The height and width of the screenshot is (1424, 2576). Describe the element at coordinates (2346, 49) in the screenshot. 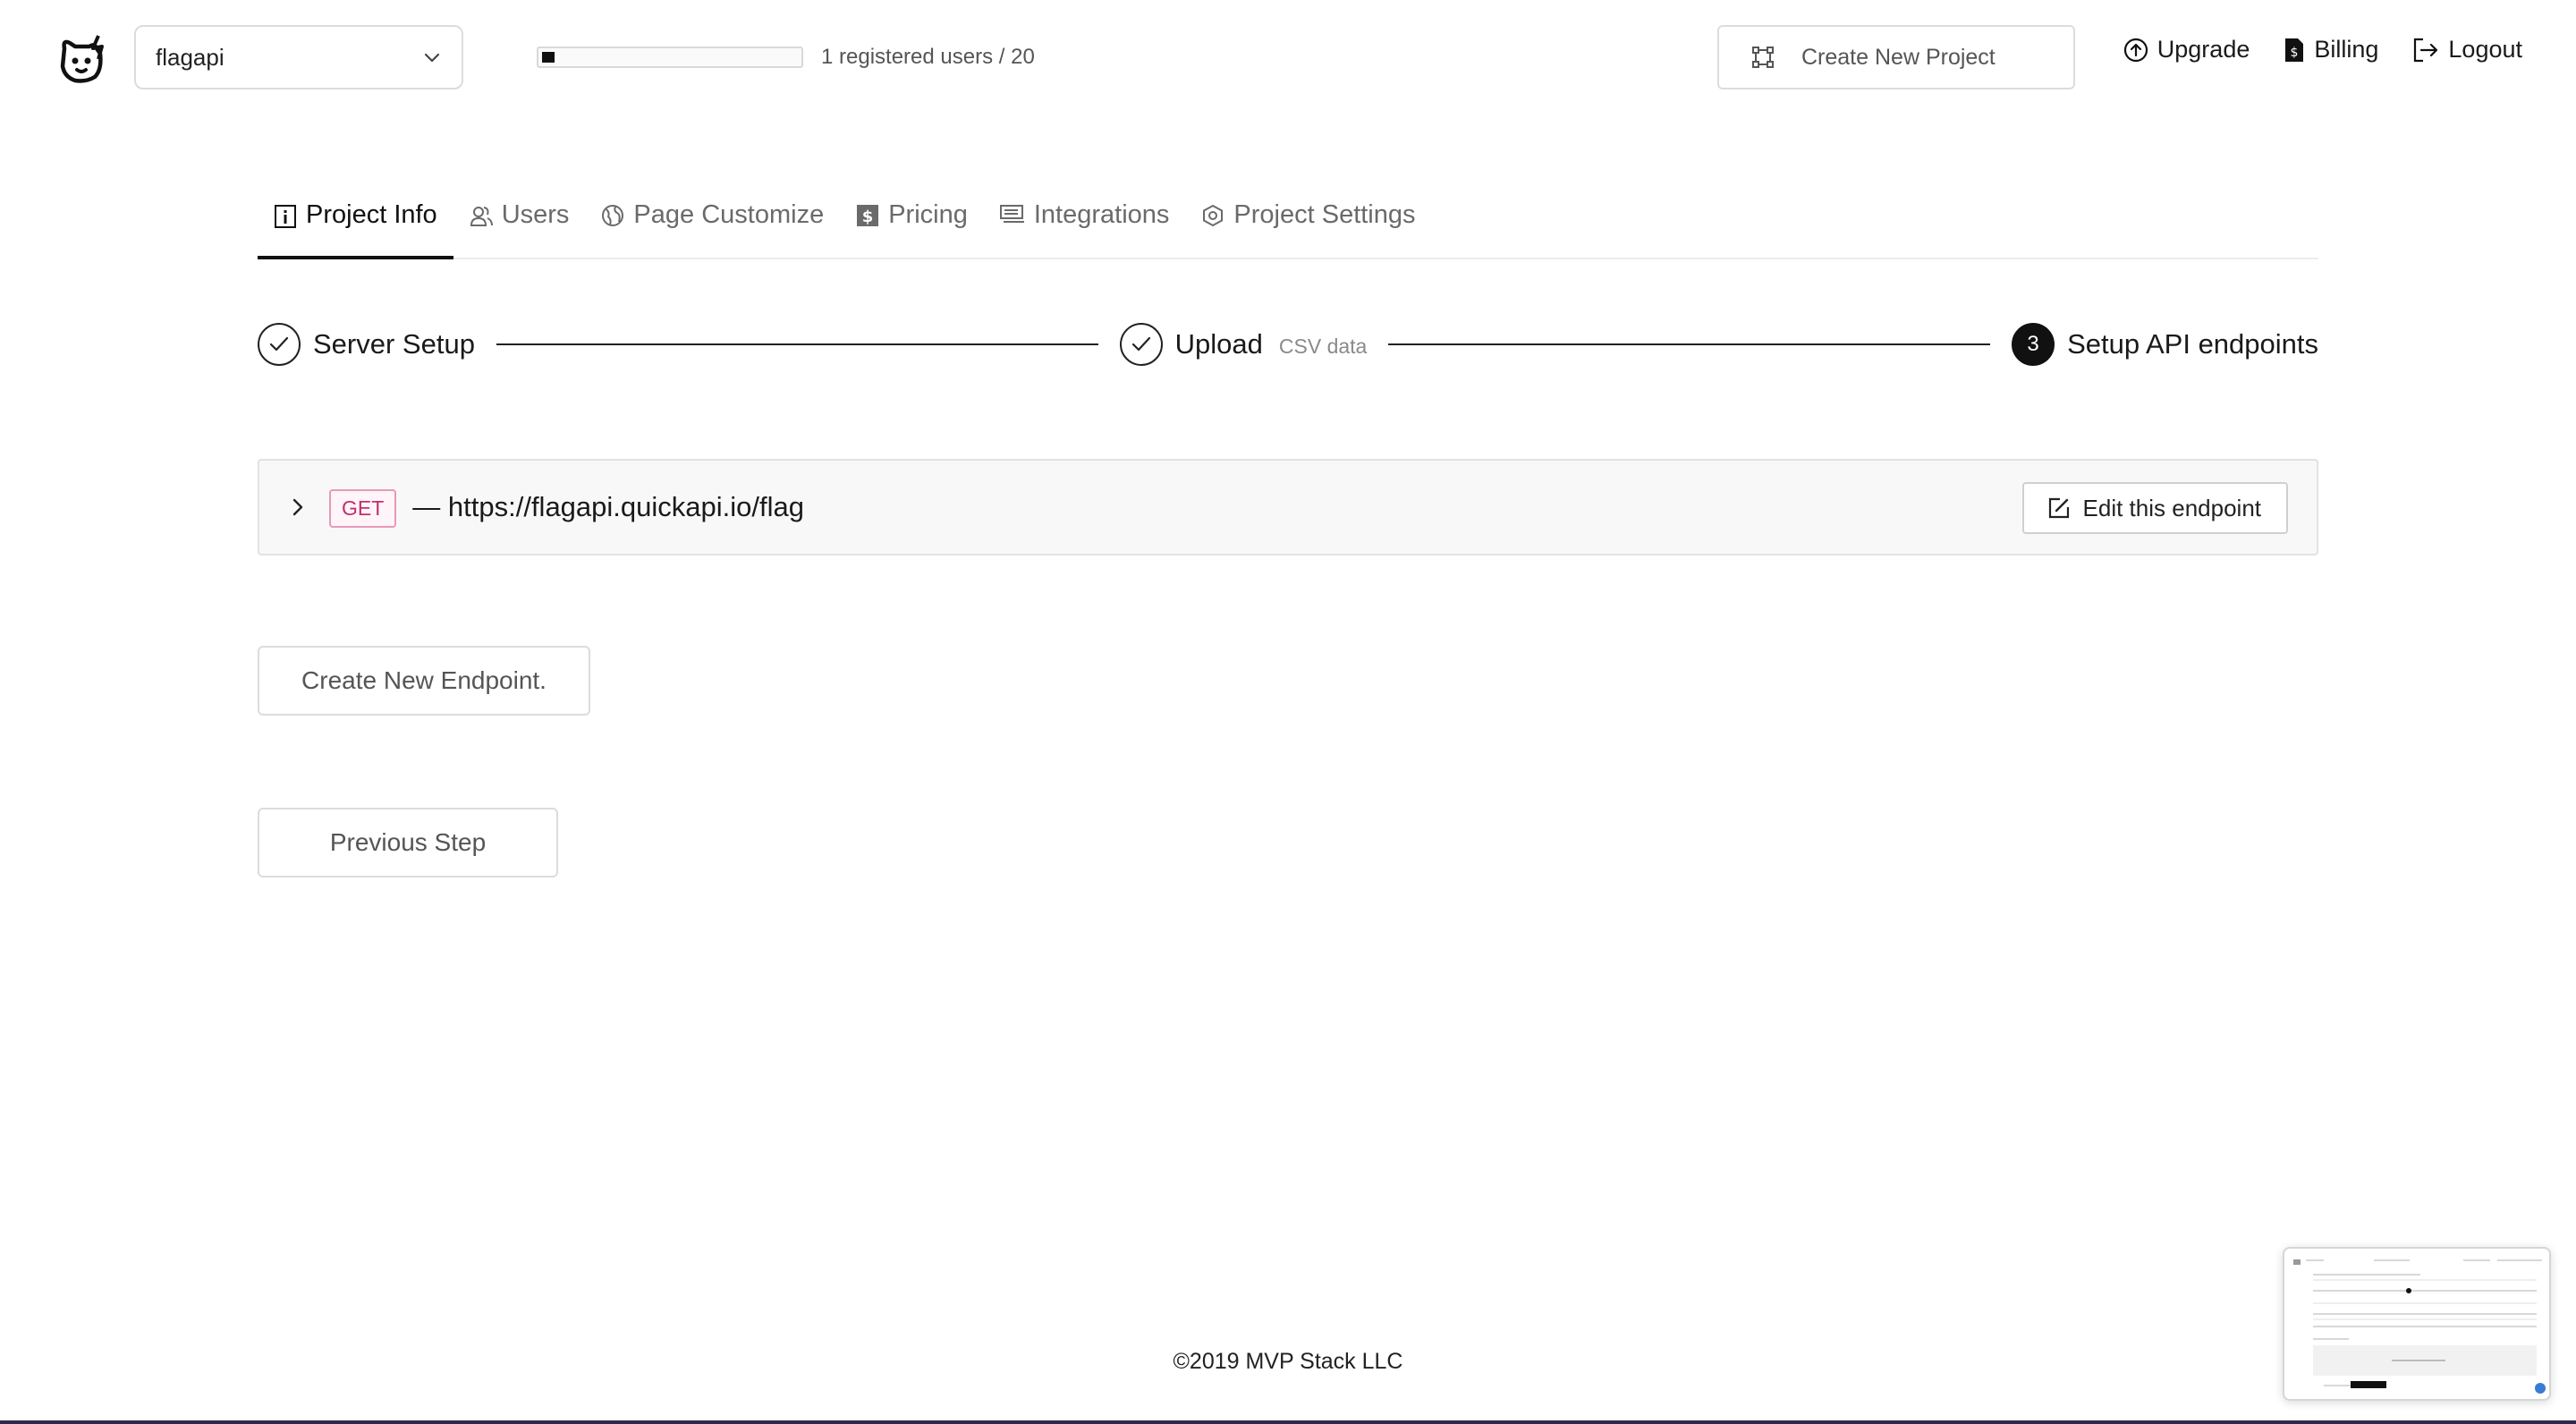

I see `billing-label: Billing` at that location.